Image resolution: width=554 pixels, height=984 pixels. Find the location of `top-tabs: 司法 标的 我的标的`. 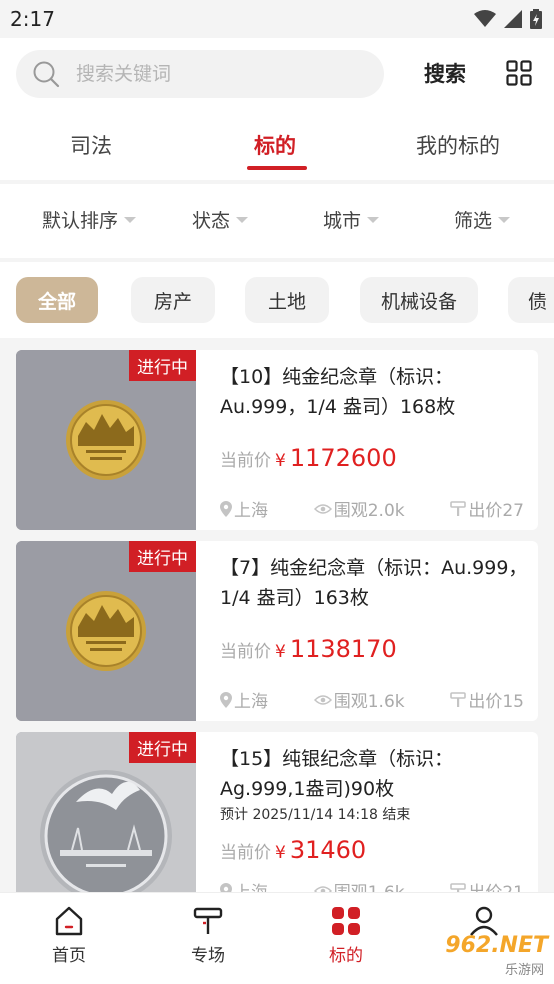

top-tabs: 司法 标的 我的标的 is located at coordinates (277, 149).